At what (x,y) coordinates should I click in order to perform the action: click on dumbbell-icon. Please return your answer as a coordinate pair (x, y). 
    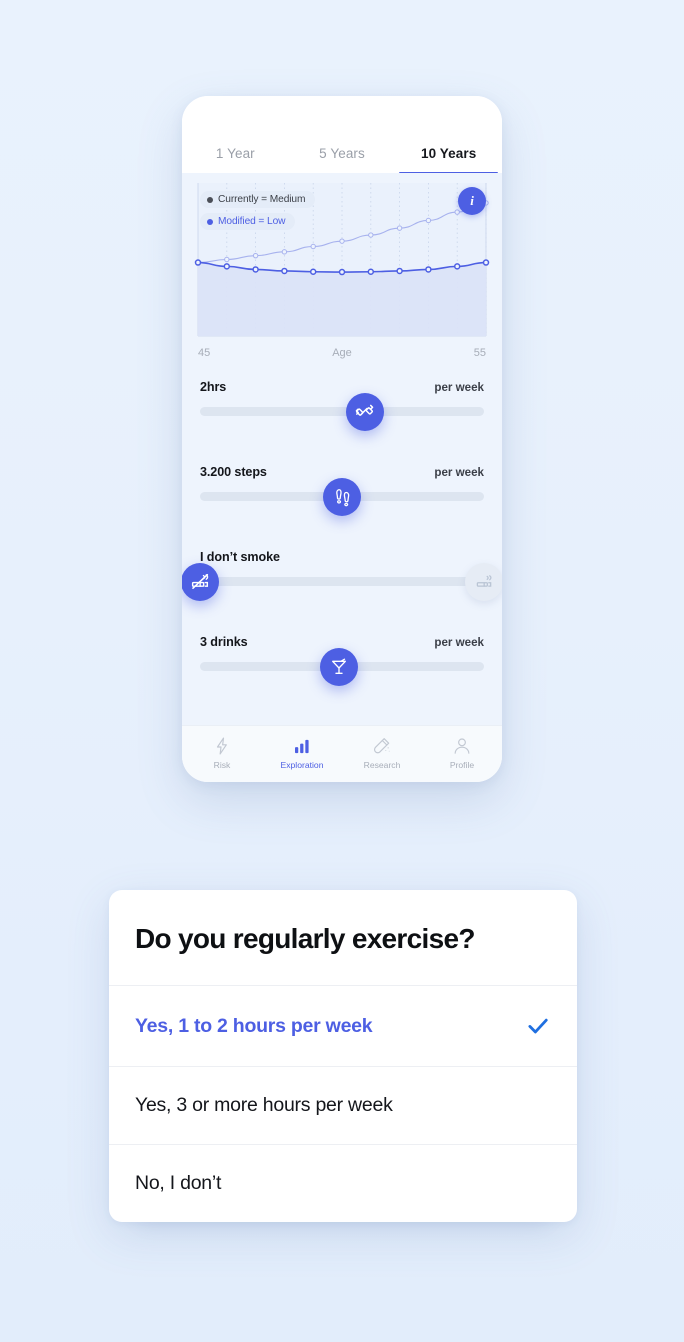
    Looking at the image, I should click on (364, 411).